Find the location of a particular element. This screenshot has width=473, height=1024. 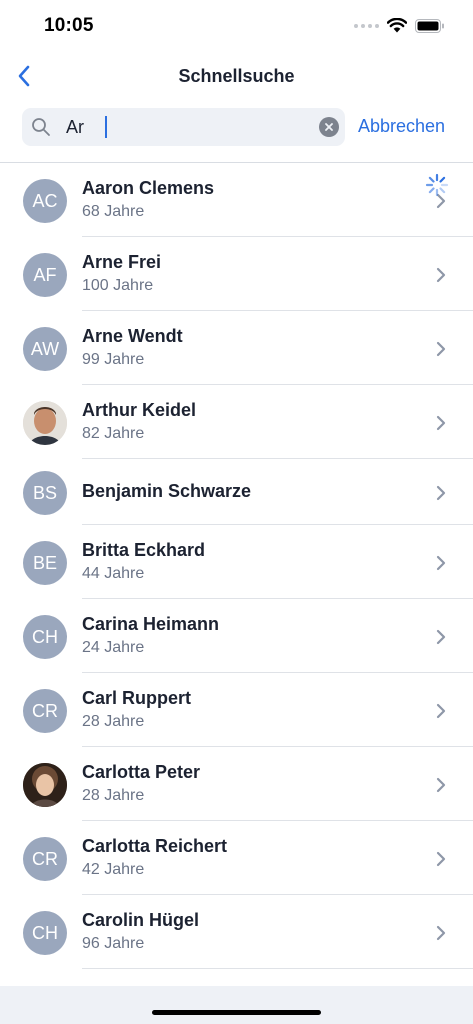

contact-age: 100 Jahre is located at coordinates (118, 285).